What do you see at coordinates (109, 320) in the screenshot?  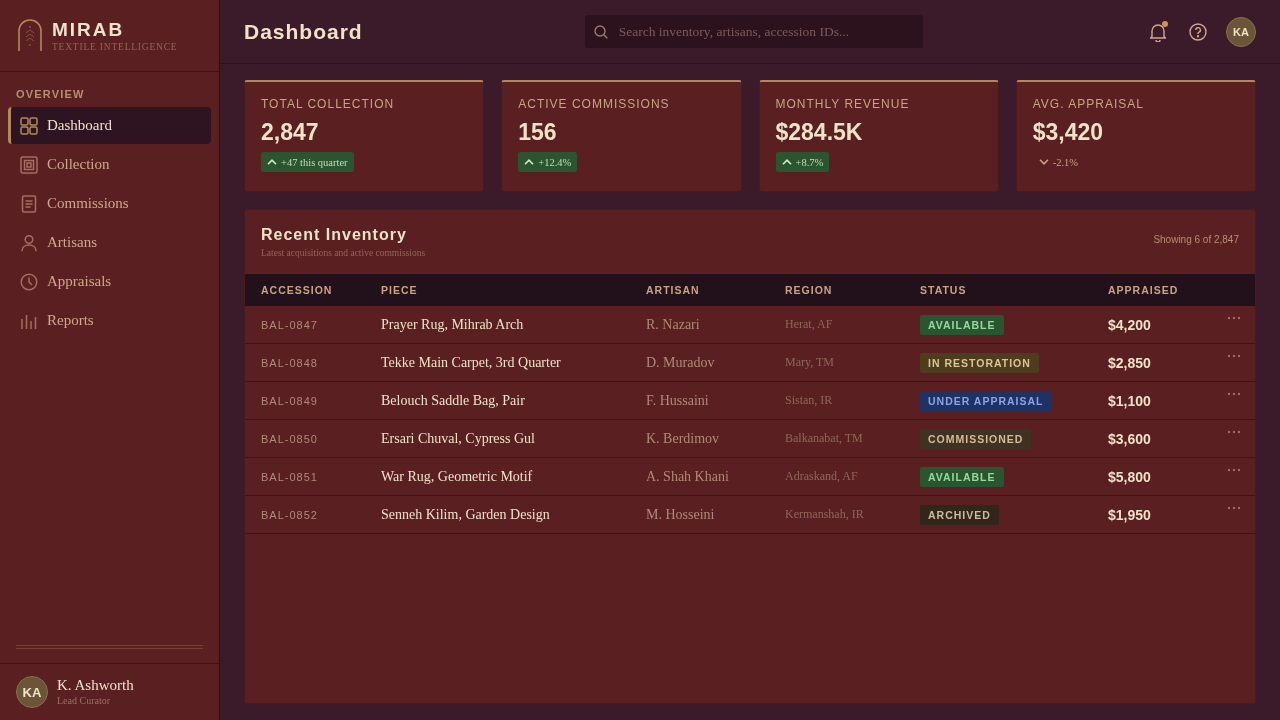 I see `nav-item: Reports` at bounding box center [109, 320].